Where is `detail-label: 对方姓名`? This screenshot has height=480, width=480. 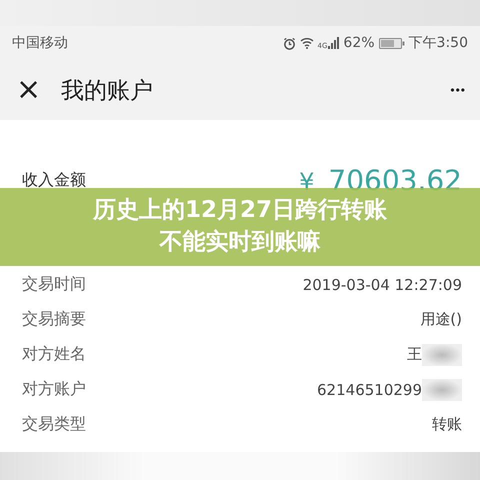
detail-label: 对方姓名 is located at coordinates (54, 354).